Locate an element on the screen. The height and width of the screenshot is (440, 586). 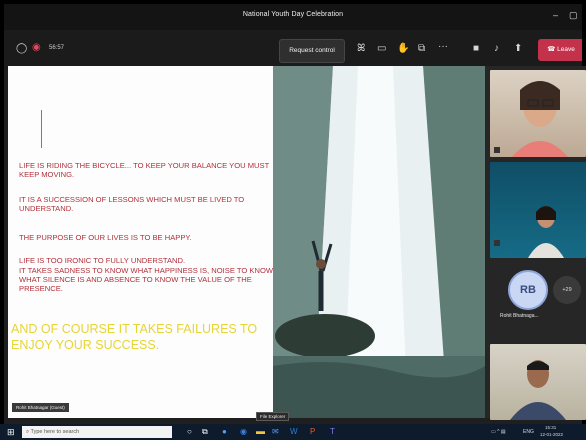
leave-button: ☎ Leave is located at coordinates (560, 50).